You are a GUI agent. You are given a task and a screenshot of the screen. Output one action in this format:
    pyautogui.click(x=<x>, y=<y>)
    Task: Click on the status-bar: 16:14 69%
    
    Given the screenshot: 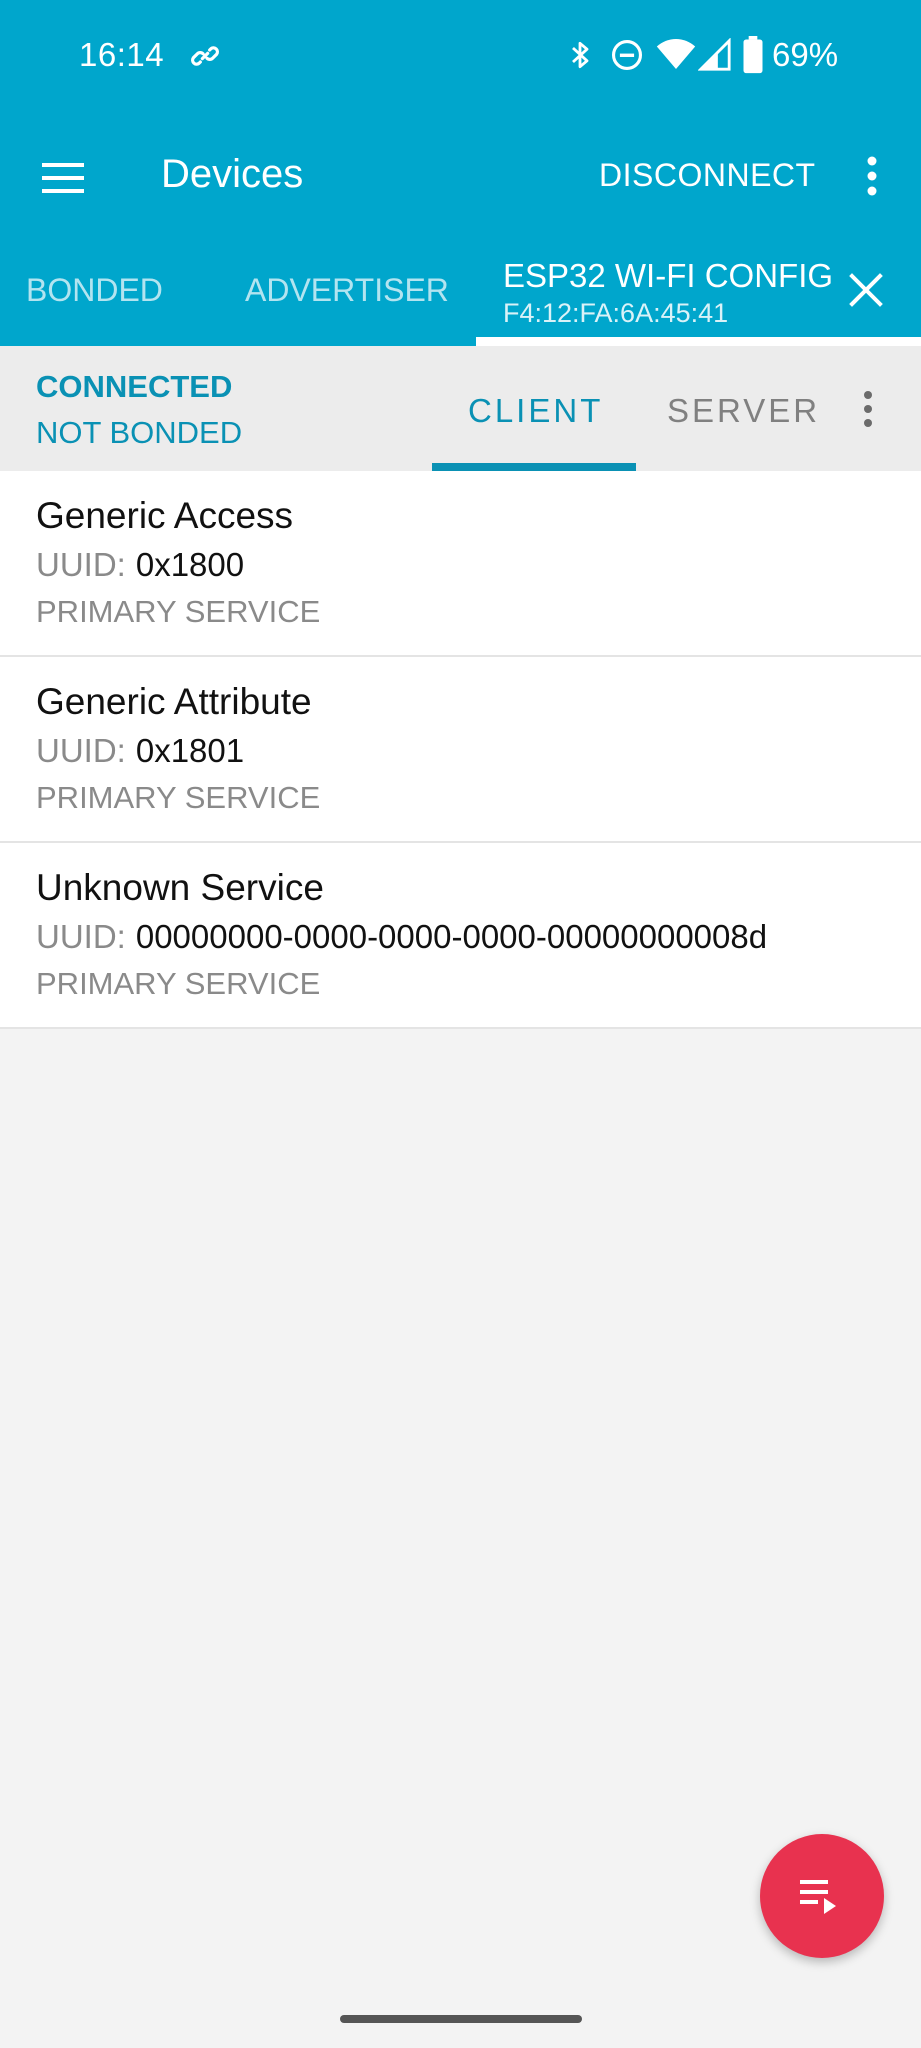 What is the action you would take?
    pyautogui.click(x=460, y=57)
    